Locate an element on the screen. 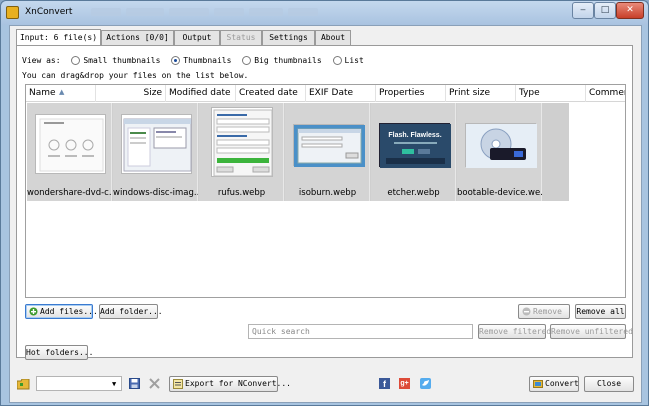 The image size is (649, 406). column-size: Size is located at coordinates (131, 93).